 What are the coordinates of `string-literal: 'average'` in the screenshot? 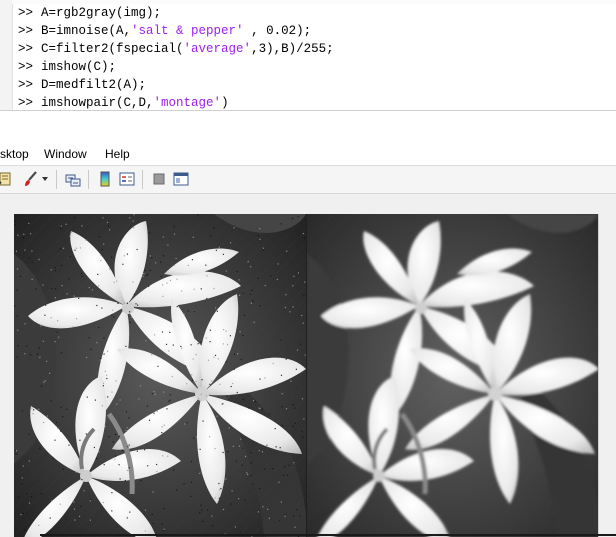 It's located at (217, 49).